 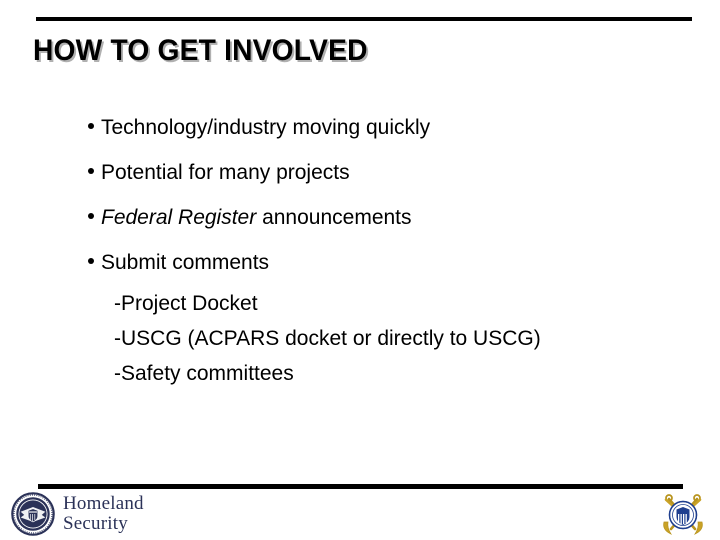 What do you see at coordinates (200, 50) in the screenshot?
I see `page-title: HOW TO GET INVOLVED` at bounding box center [200, 50].